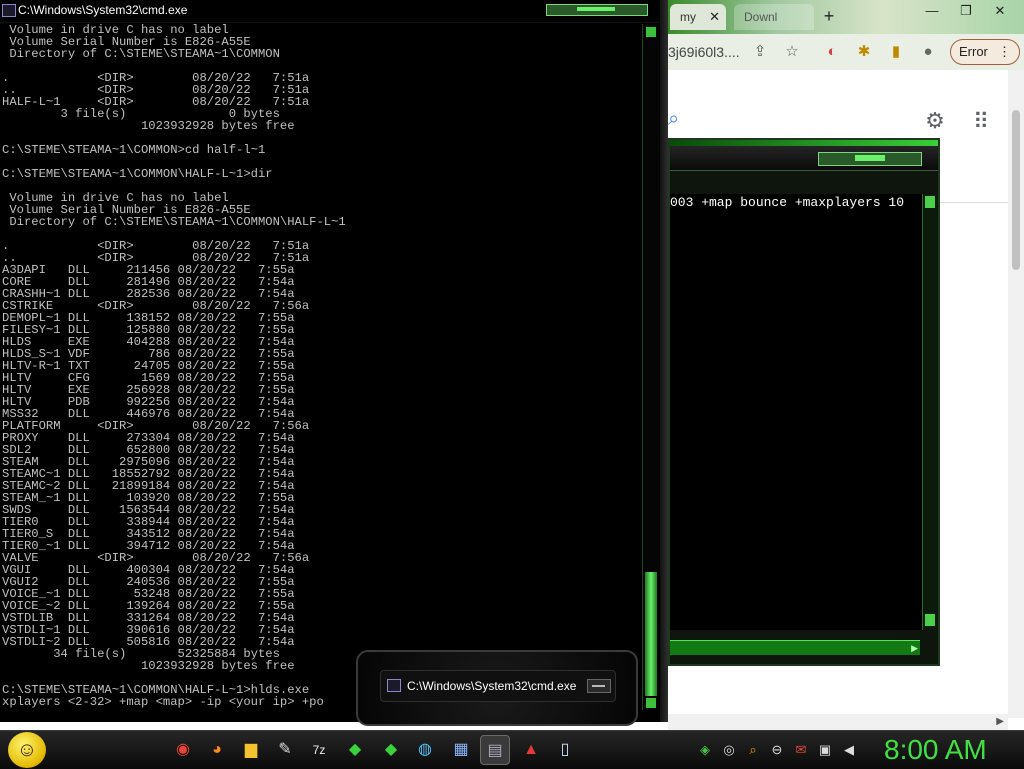 Image resolution: width=1024 pixels, height=769 pixels. Describe the element at coordinates (492, 686) in the screenshot. I see `thumbnail-label: C:\Windows\System32\cmd.exe` at that location.